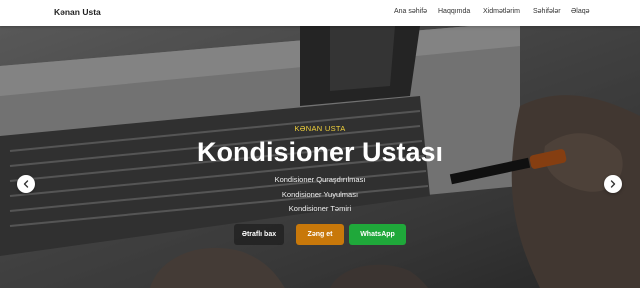  What do you see at coordinates (501, 11) in the screenshot?
I see `nav-link-services: Xidmətlərim` at bounding box center [501, 11].